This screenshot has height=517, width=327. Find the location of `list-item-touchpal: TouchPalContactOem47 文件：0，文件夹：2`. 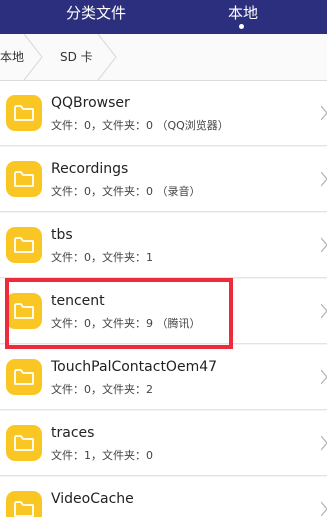

list-item-touchpal: TouchPalContactOem47 文件：0，文件夹：2 is located at coordinates (163, 377).